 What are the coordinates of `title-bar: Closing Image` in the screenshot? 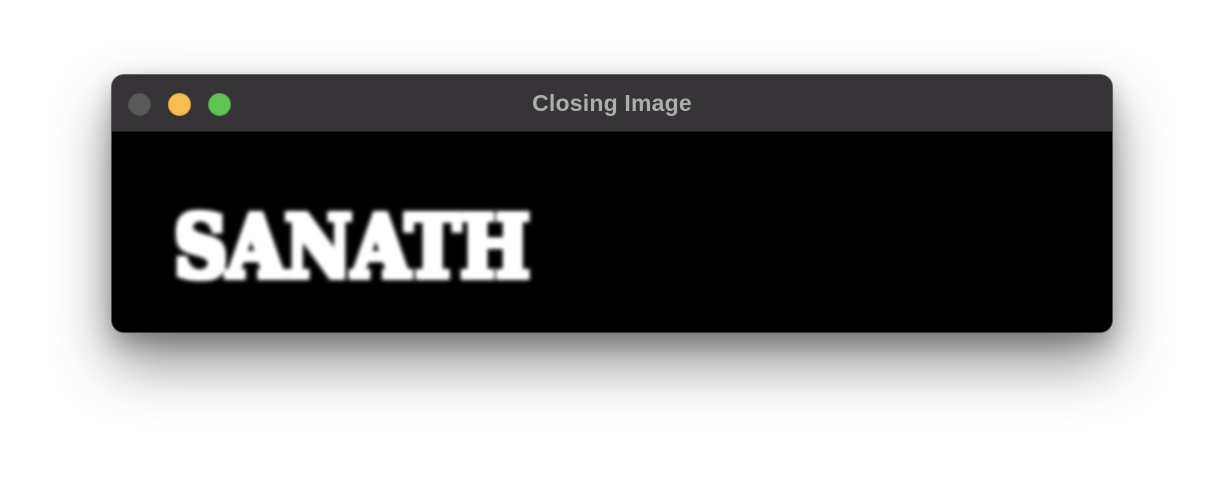 It's located at (612, 103).